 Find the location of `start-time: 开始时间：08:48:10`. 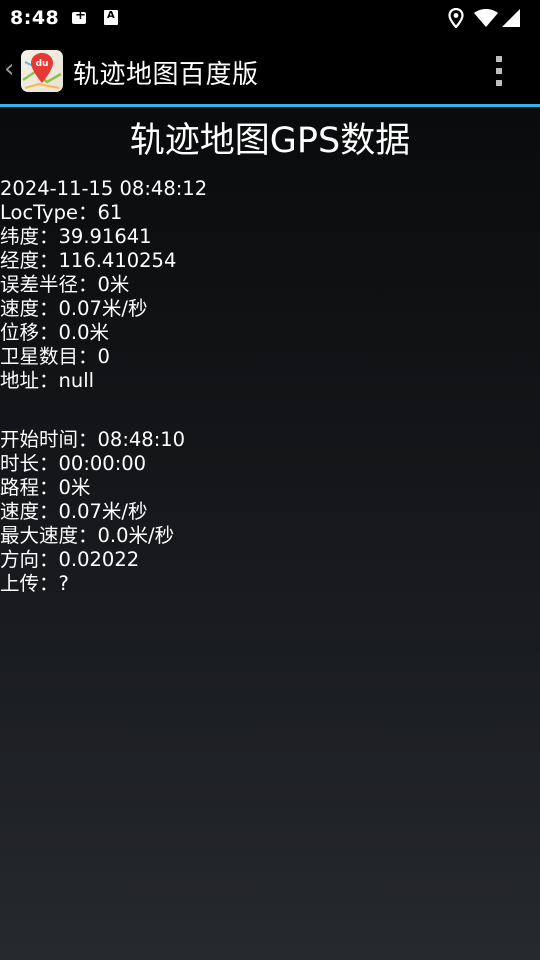

start-time: 开始时间：08:48:10 is located at coordinates (93, 439).